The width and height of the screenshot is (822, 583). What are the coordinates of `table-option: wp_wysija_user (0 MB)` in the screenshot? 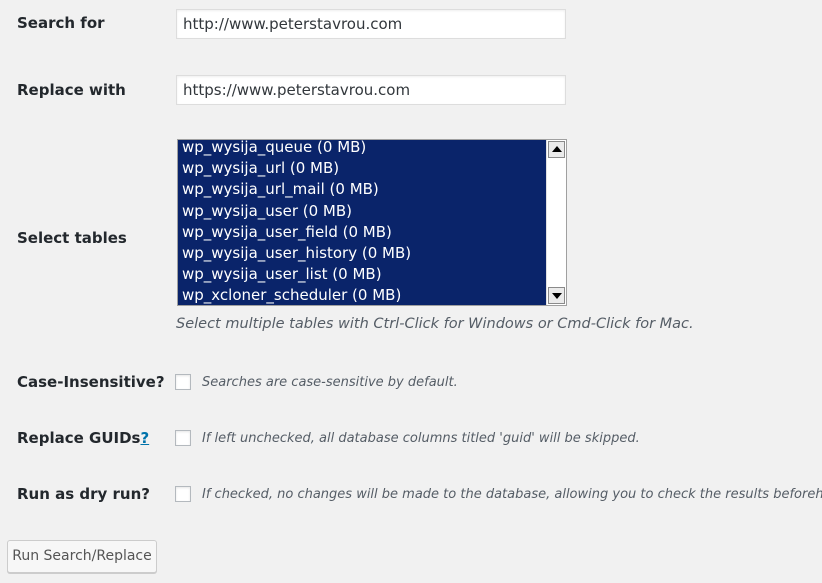 It's located at (362, 211).